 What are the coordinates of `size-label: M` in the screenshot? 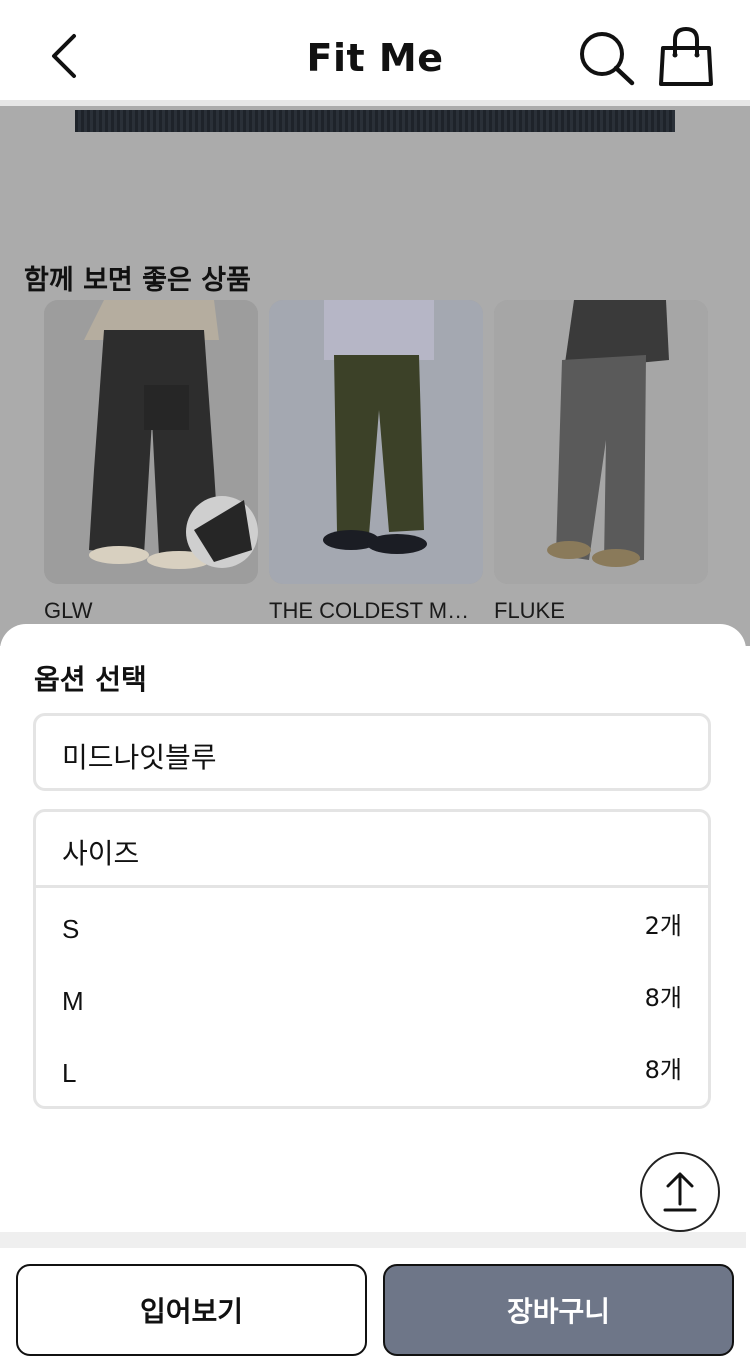 It's located at (73, 1001).